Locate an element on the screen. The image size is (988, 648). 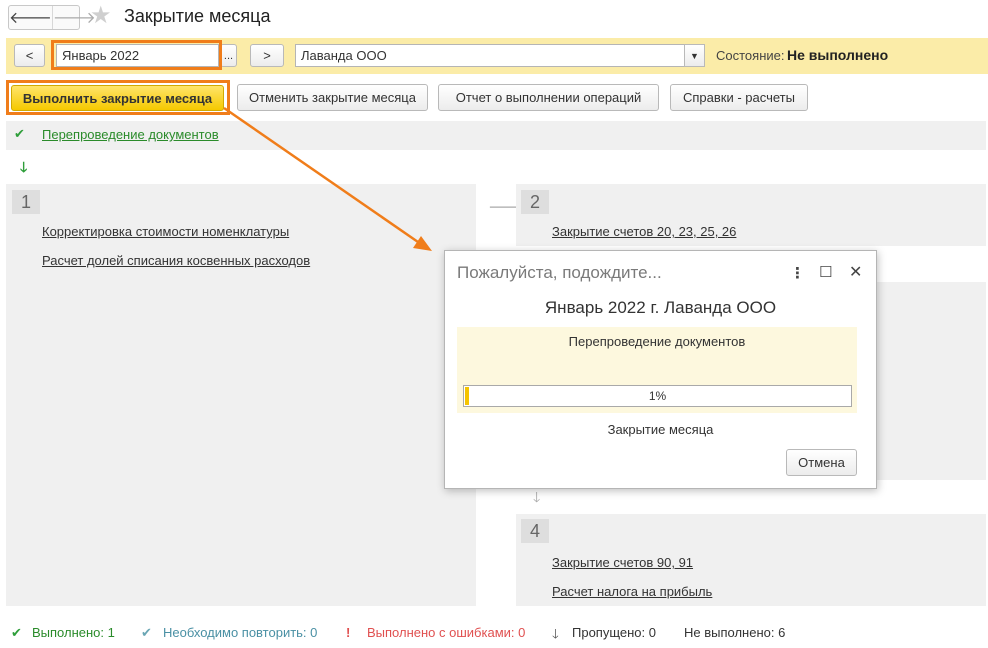
notdone-count: 6 is located at coordinates (782, 632).